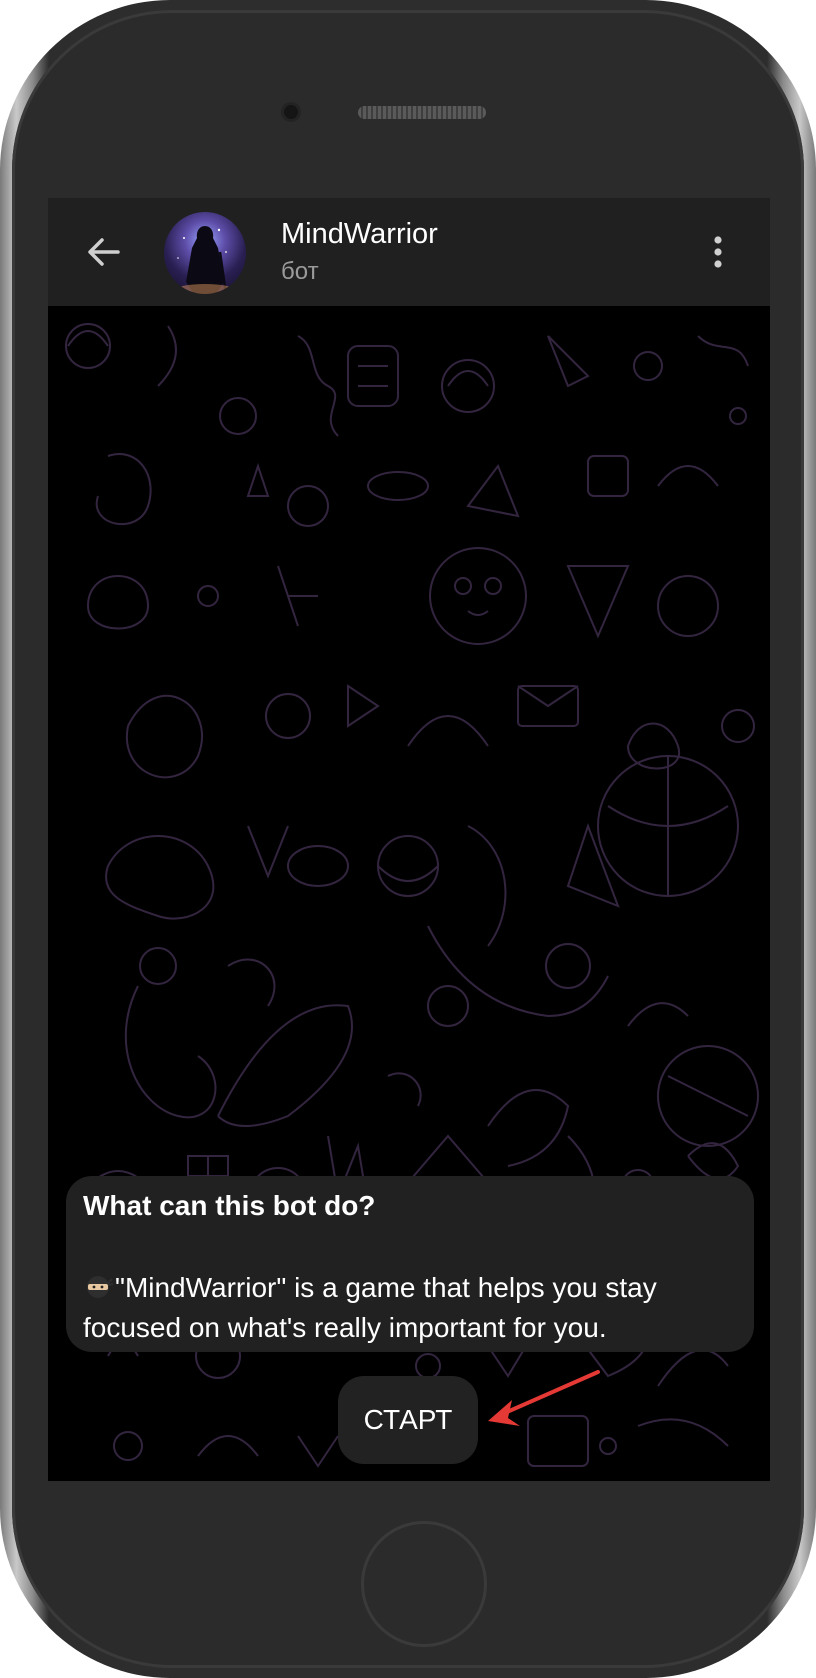 This screenshot has width=816, height=1678. Describe the element at coordinates (229, 1205) in the screenshot. I see `bot-intro-title: What can this bot do?` at that location.